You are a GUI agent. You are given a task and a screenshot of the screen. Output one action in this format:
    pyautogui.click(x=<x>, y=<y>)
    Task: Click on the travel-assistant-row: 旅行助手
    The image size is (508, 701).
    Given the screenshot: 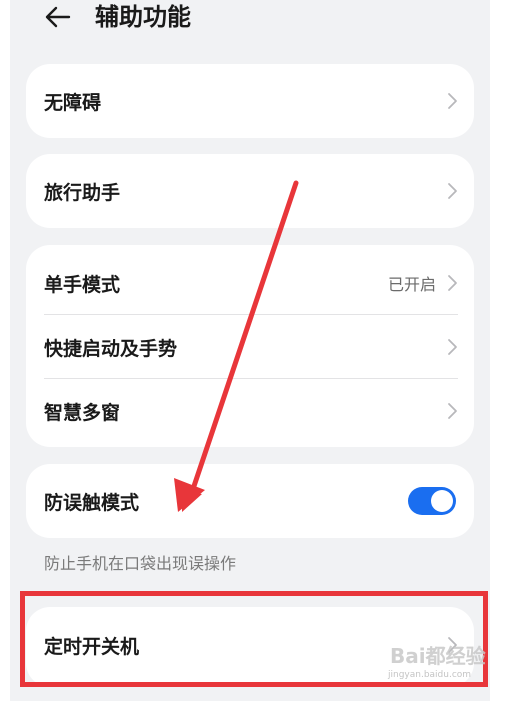 What is the action you would take?
    pyautogui.click(x=250, y=191)
    